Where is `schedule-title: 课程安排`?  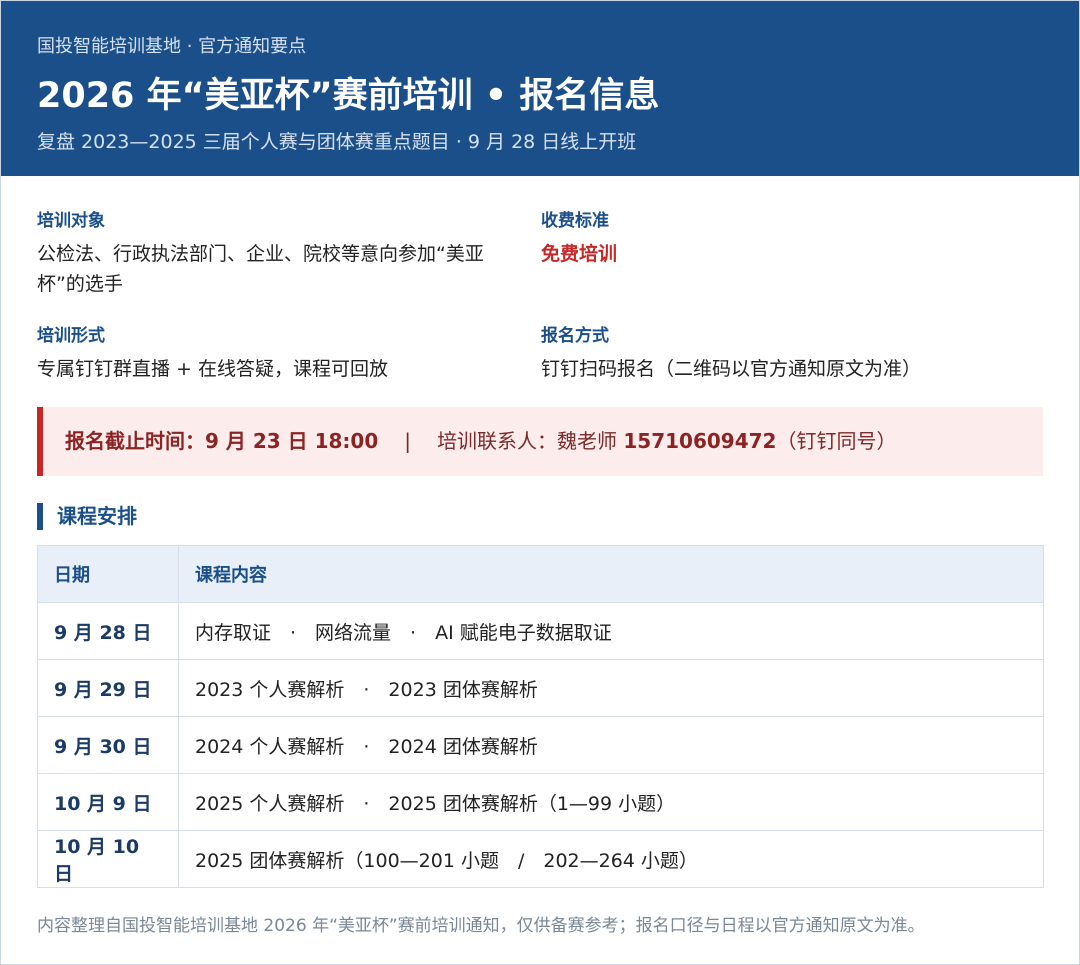 schedule-title: 课程安排 is located at coordinates (97, 516).